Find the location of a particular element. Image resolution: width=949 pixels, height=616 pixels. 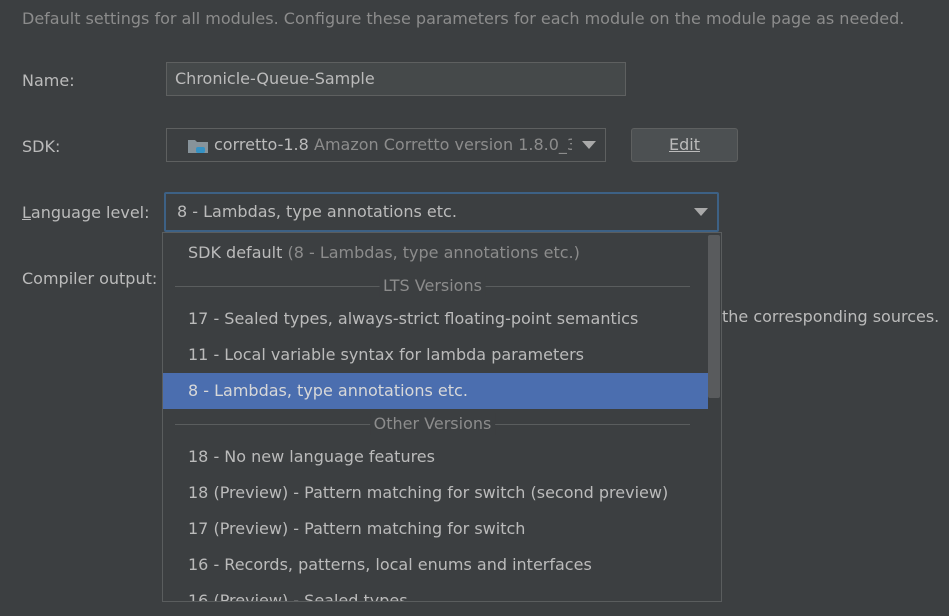

option-hint: (8 - Lambdas, type annotations etc.) is located at coordinates (433, 252).